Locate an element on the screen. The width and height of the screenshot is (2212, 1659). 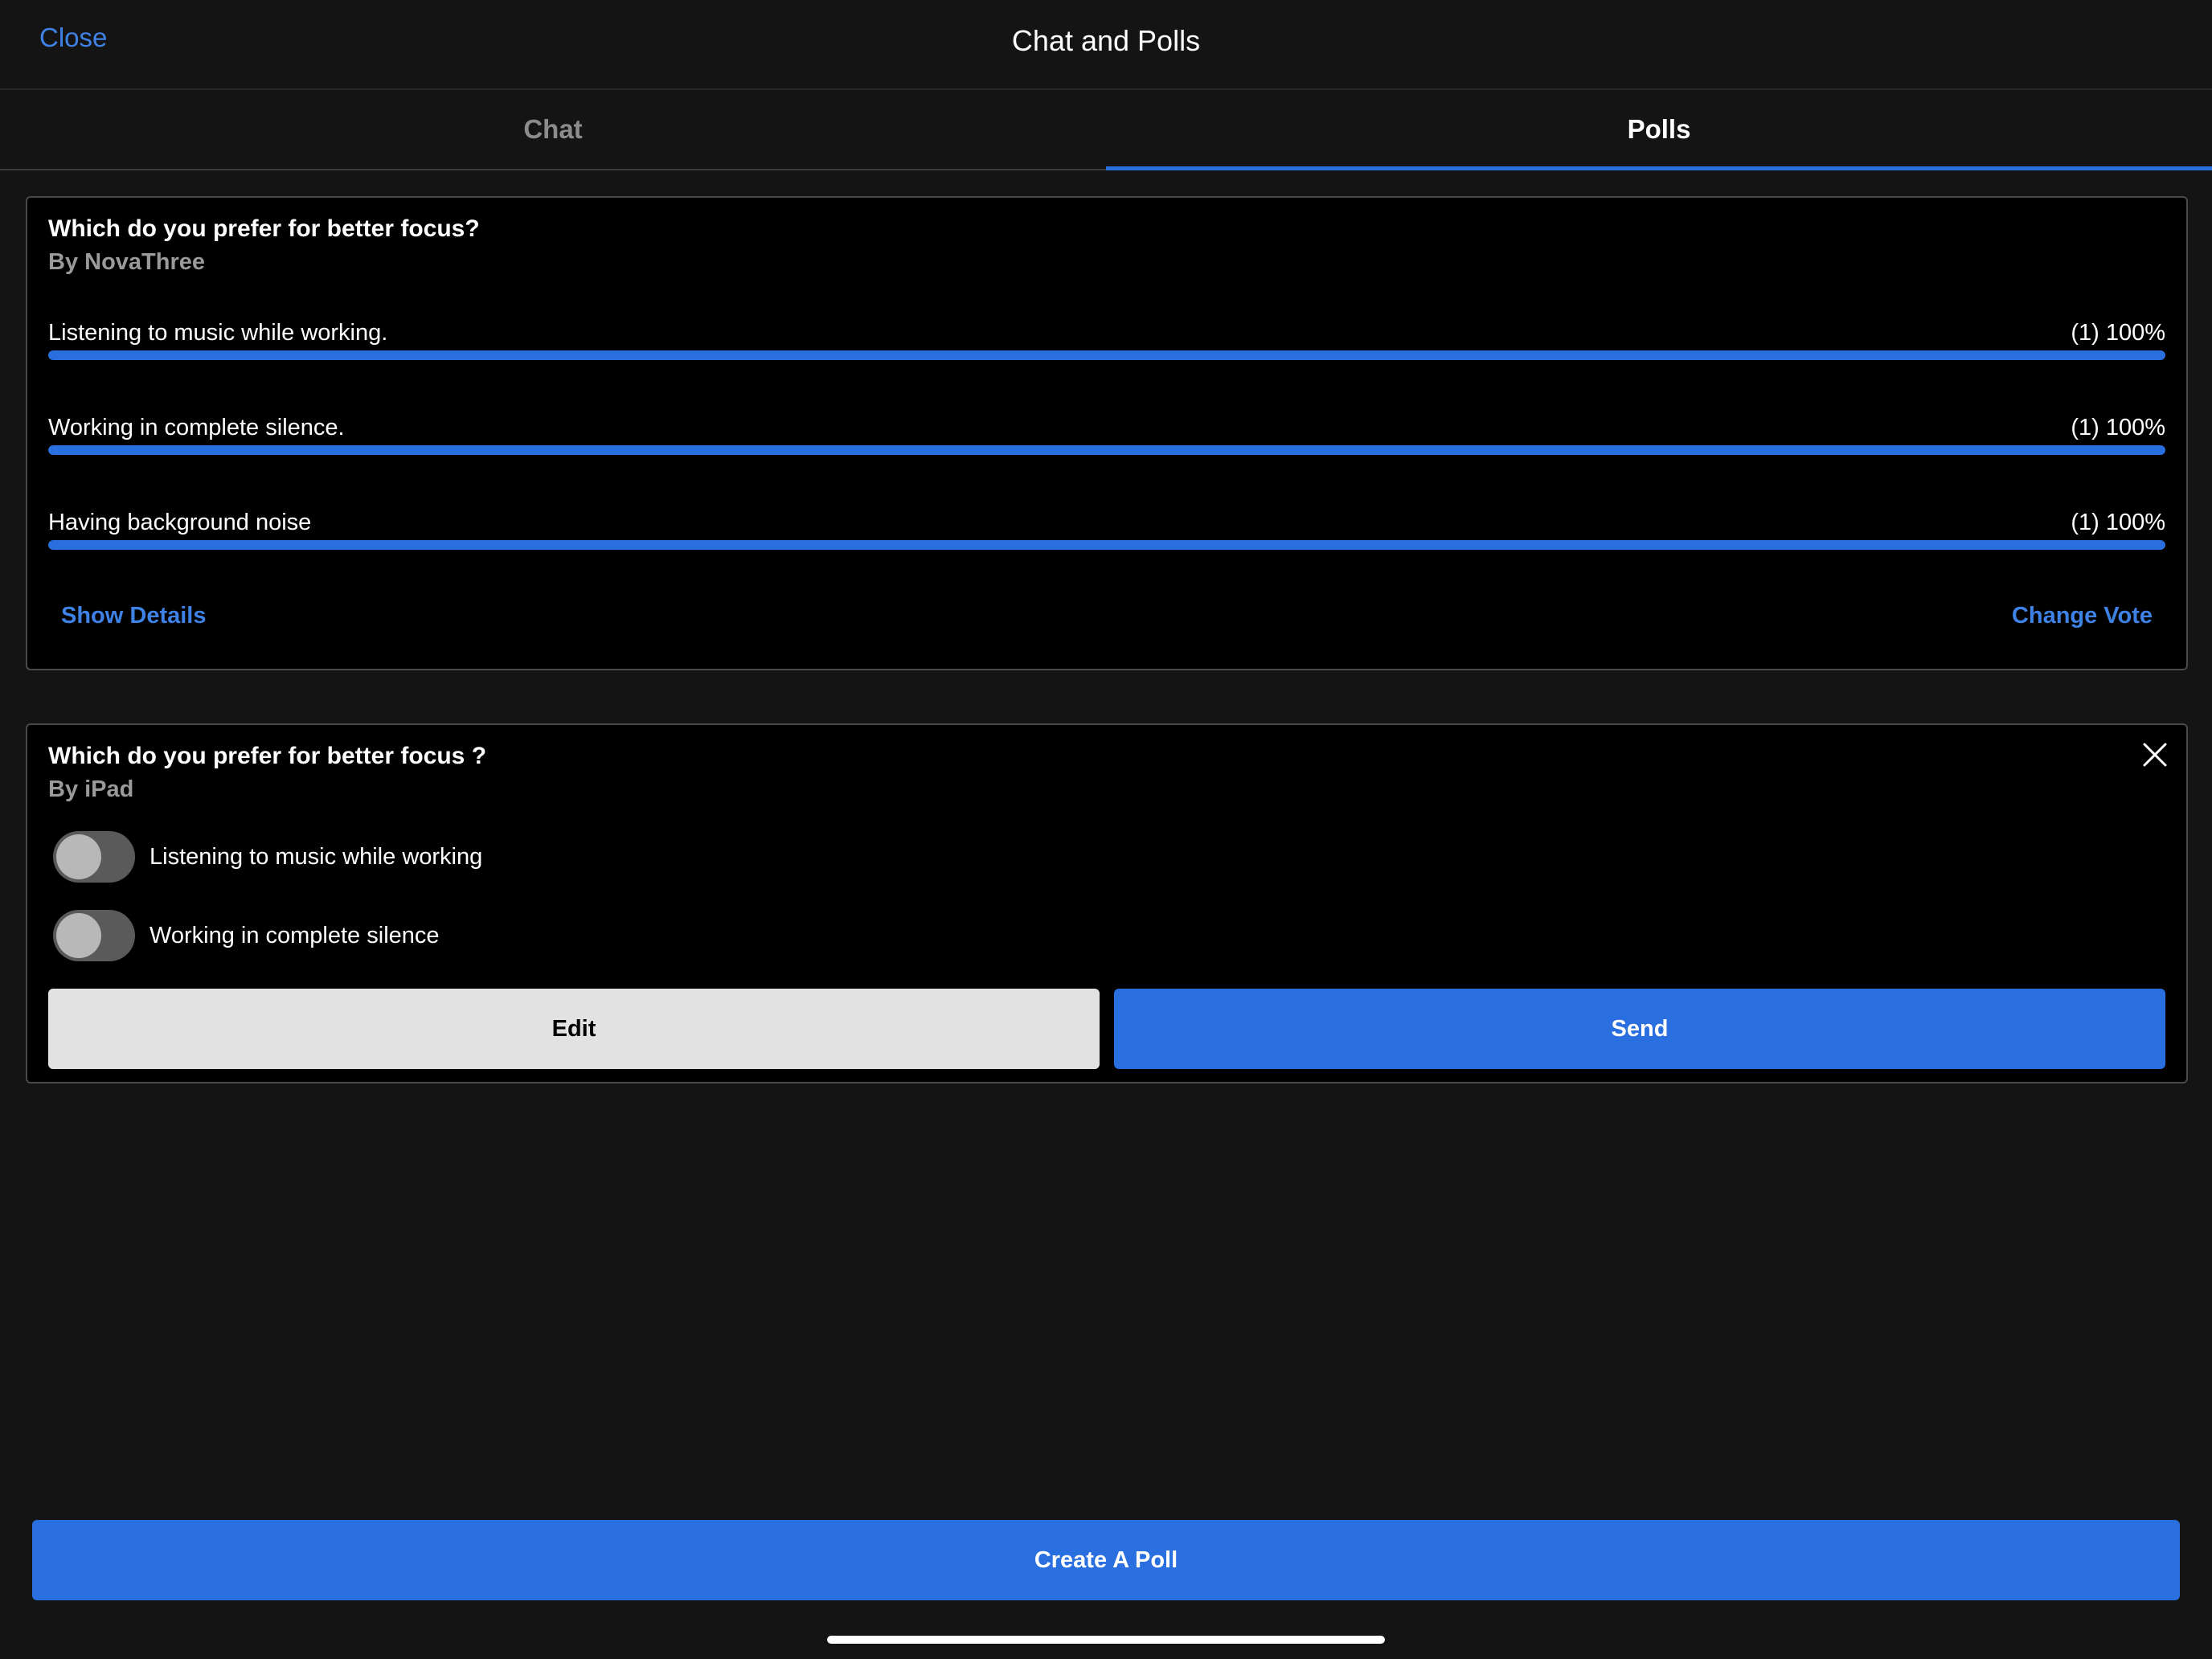
send-button: Send is located at coordinates (1639, 1029).